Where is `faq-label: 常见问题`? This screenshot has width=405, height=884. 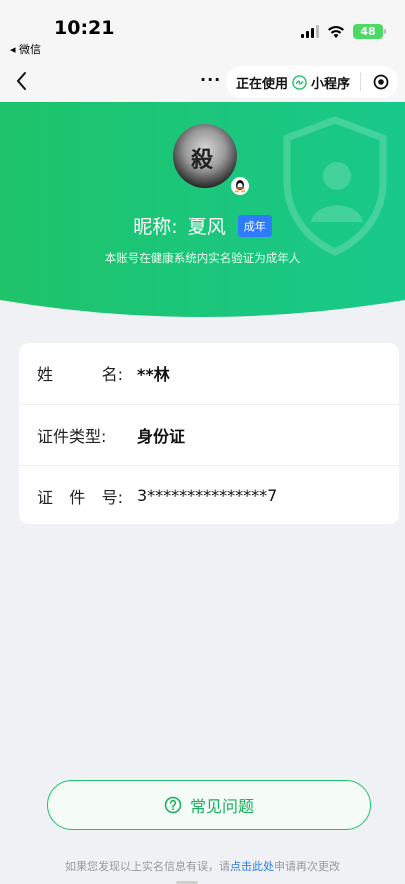 faq-label: 常见问题 is located at coordinates (221, 806).